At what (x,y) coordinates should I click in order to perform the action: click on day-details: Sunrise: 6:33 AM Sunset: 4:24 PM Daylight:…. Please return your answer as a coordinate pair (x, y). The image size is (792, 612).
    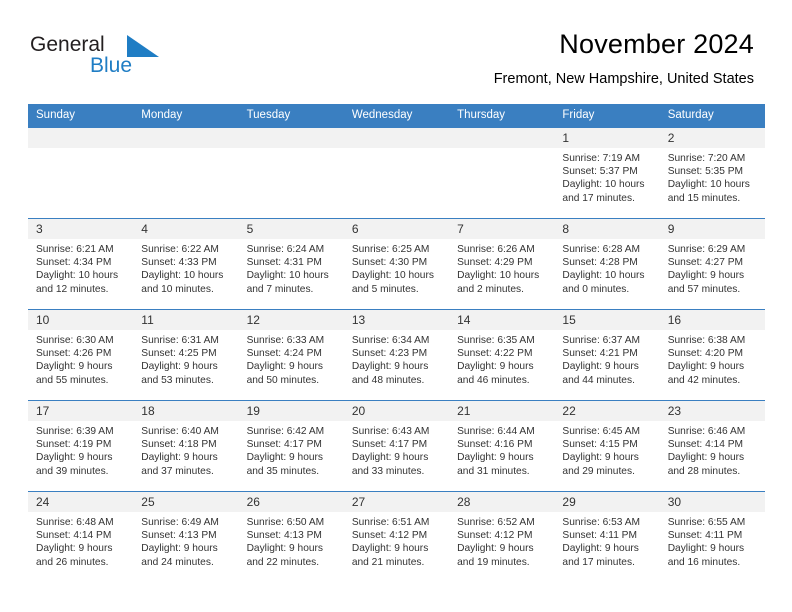
    Looking at the image, I should click on (291, 358).